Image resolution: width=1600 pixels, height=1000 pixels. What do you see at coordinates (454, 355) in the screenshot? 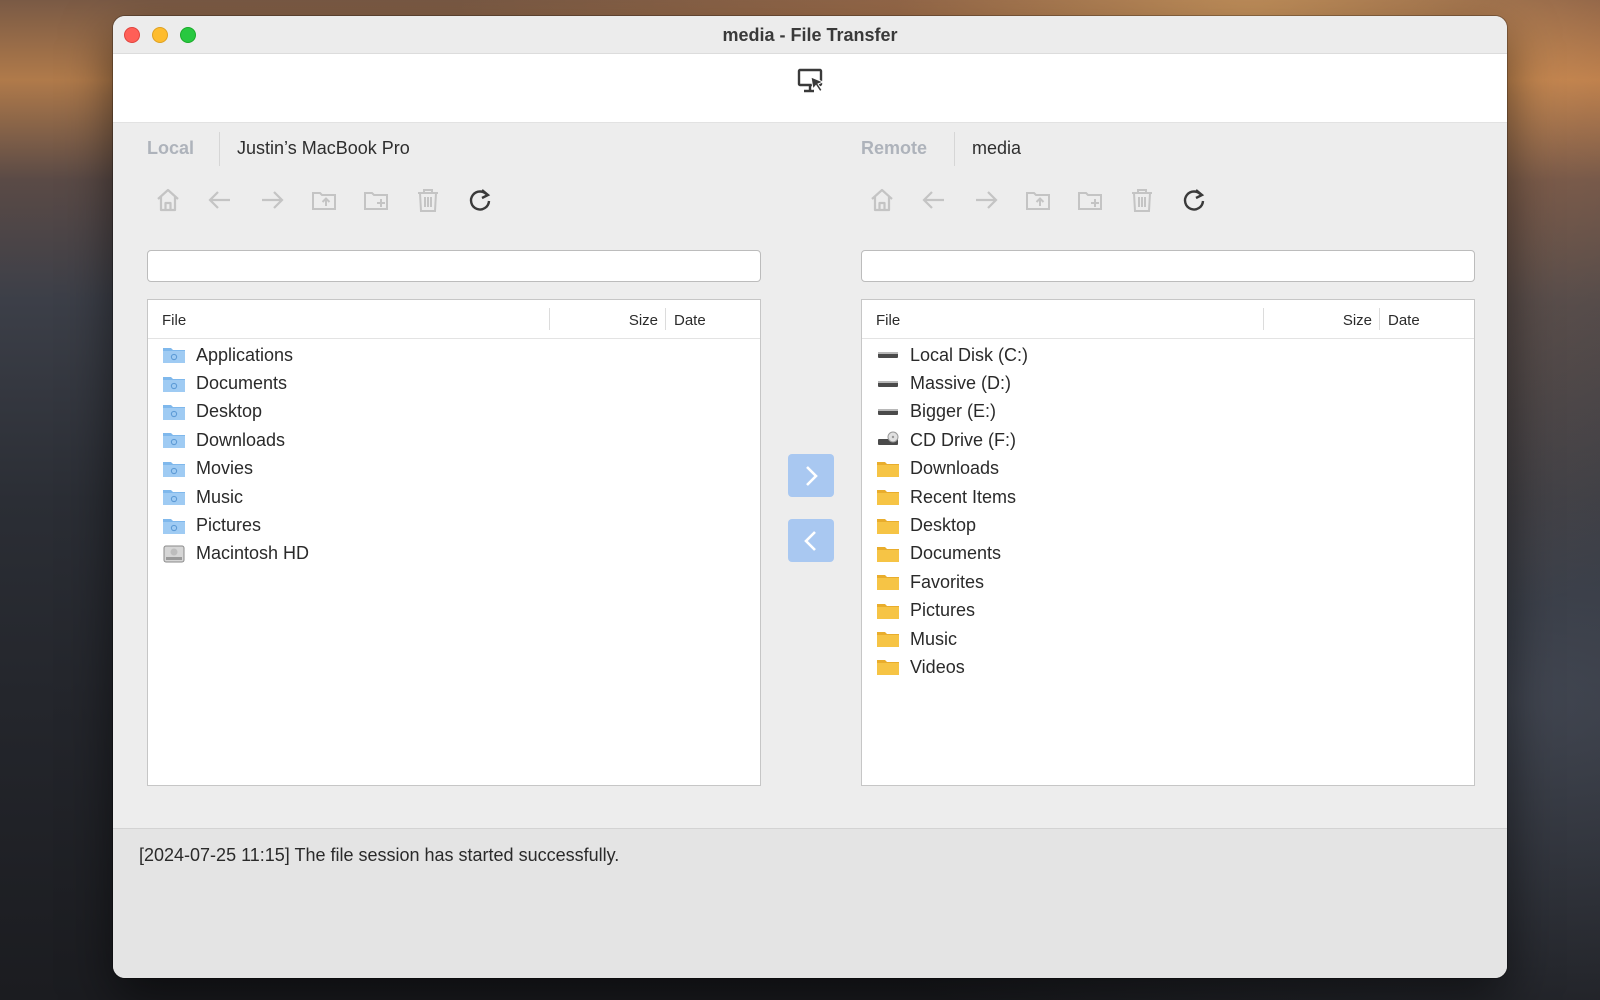
I see `list-item: Applications` at bounding box center [454, 355].